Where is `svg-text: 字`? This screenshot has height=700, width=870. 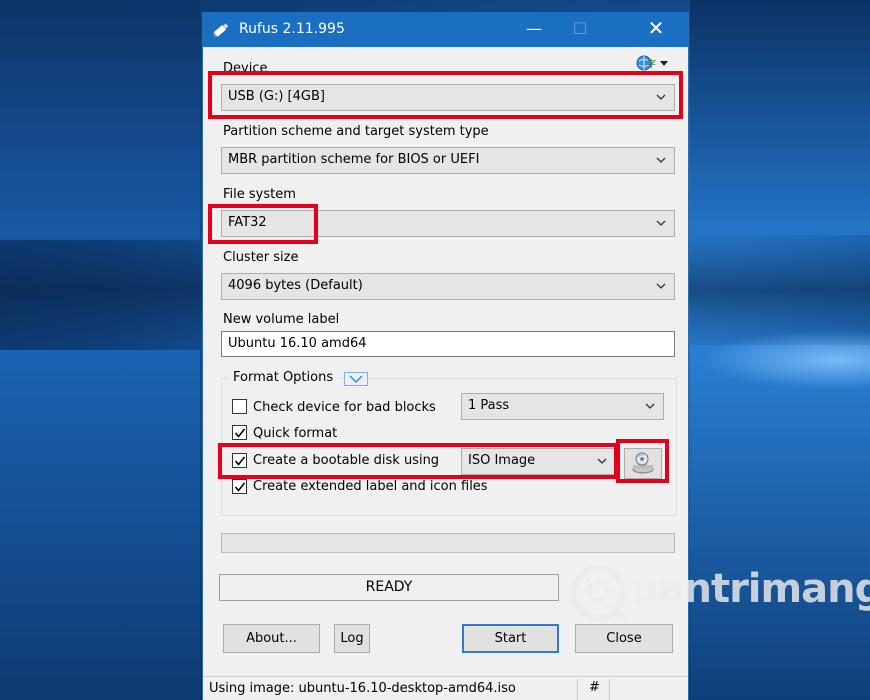
svg-text: 字 is located at coordinates (651, 64).